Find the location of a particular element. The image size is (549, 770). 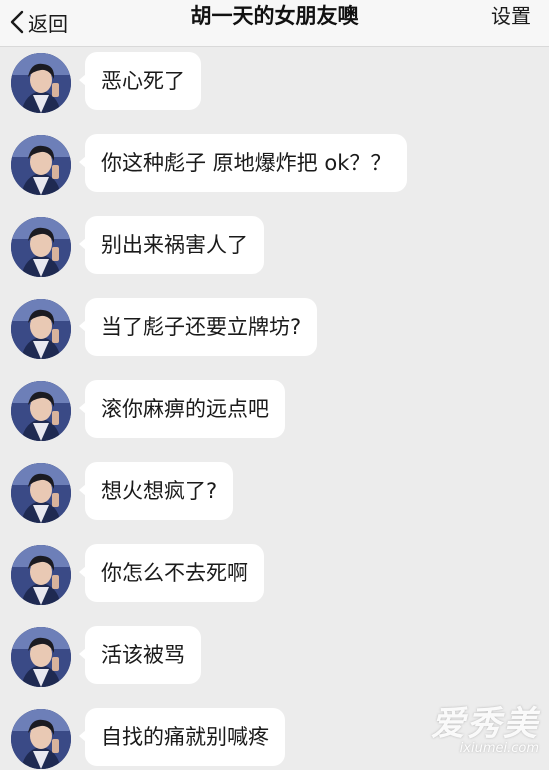

message-row: 恶心死了 is located at coordinates (274, 82).